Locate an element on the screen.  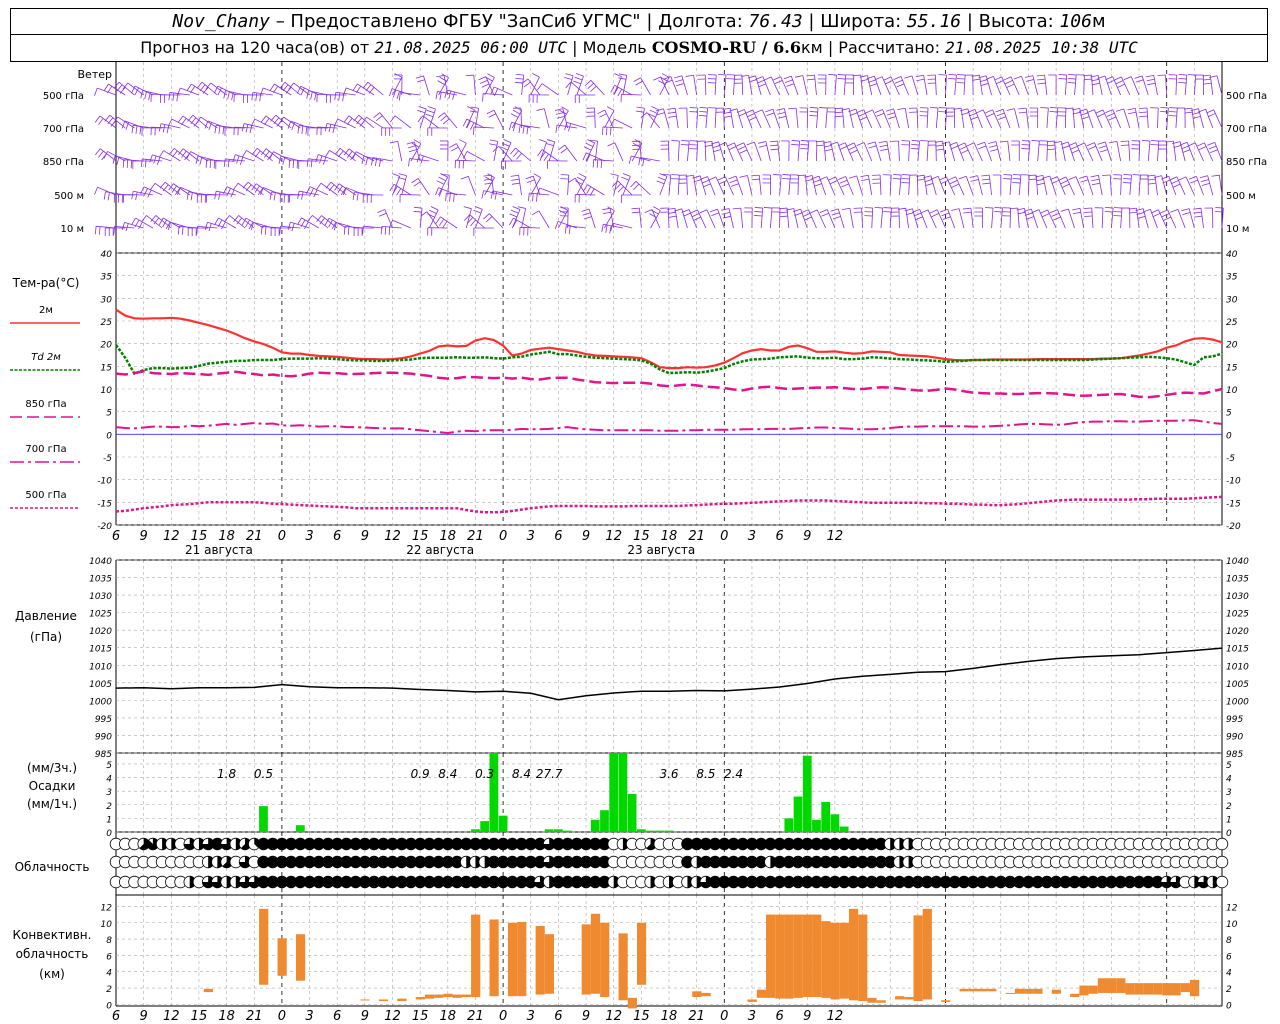
precip-sum-label: 8.4 is located at coordinates (521, 774).